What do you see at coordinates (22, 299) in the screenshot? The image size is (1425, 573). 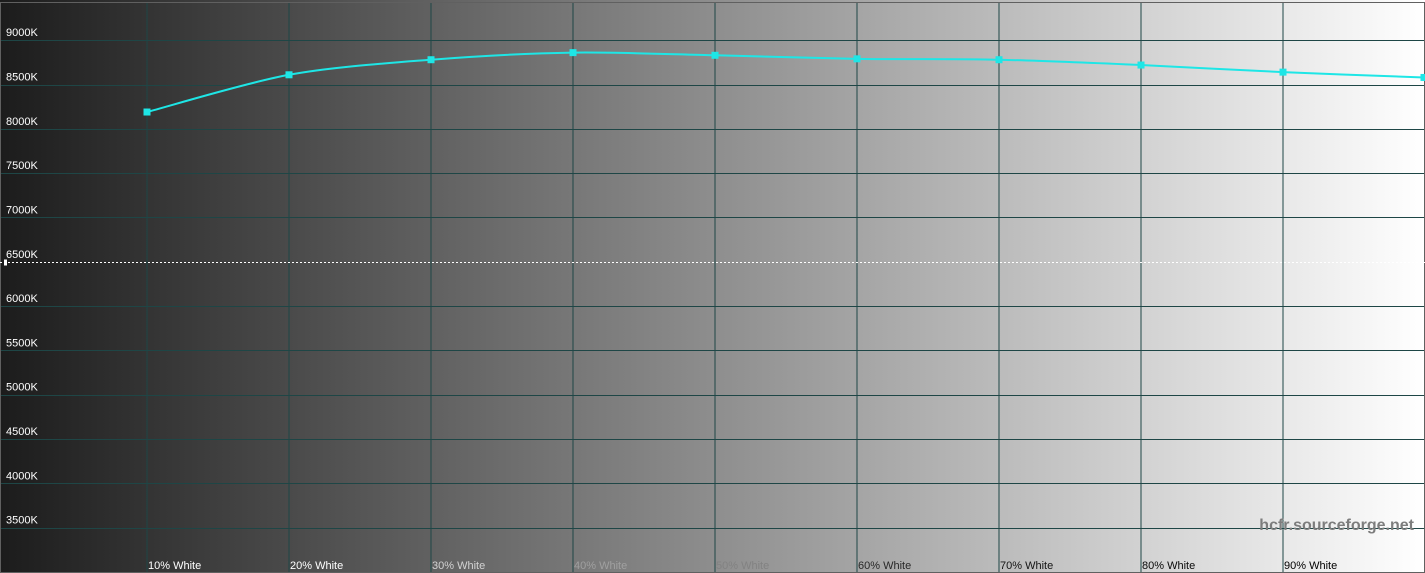 I see `y-tick-label: 6000K` at bounding box center [22, 299].